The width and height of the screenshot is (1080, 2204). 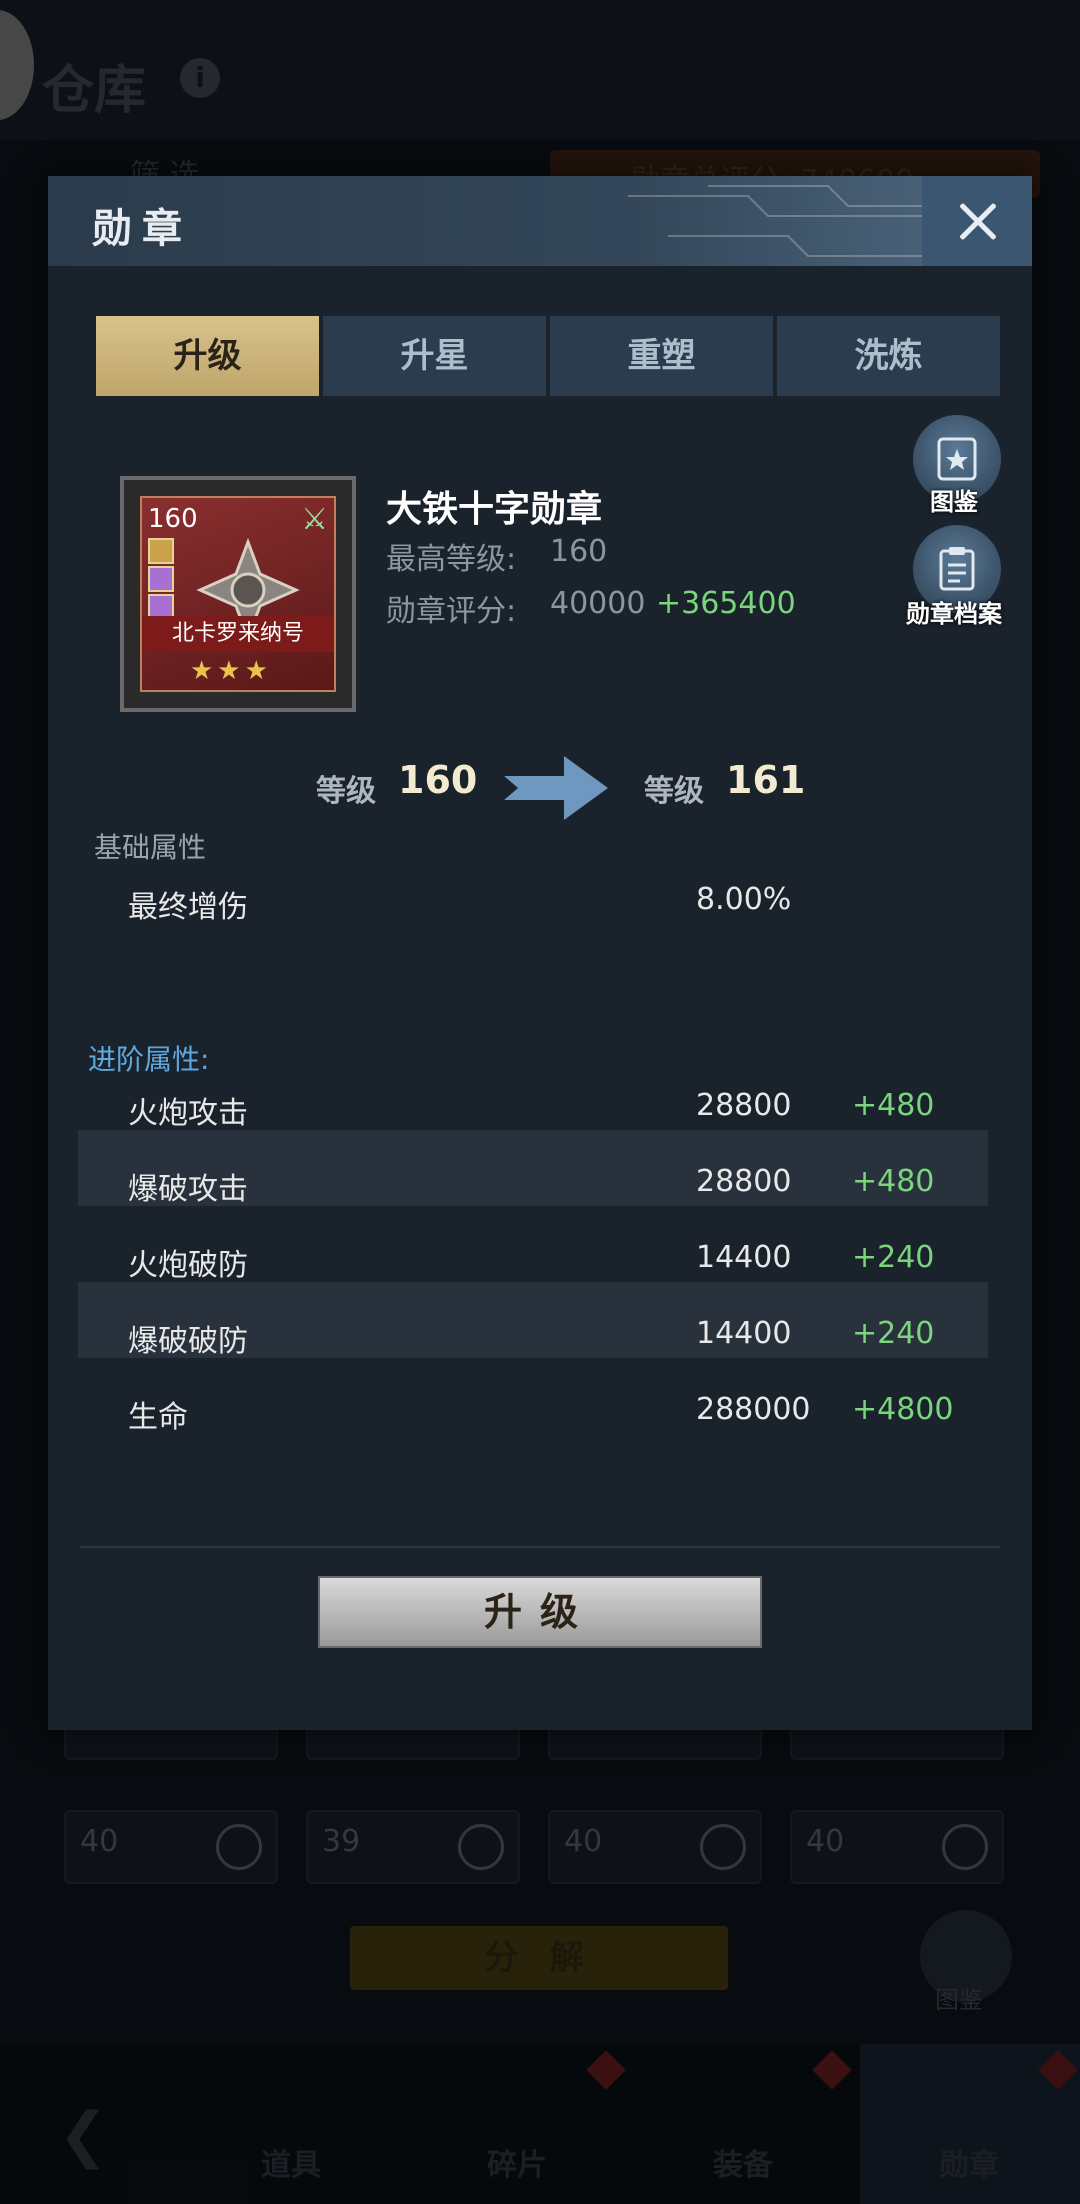 I want to click on max-level-value: 160, so click(x=579, y=551).